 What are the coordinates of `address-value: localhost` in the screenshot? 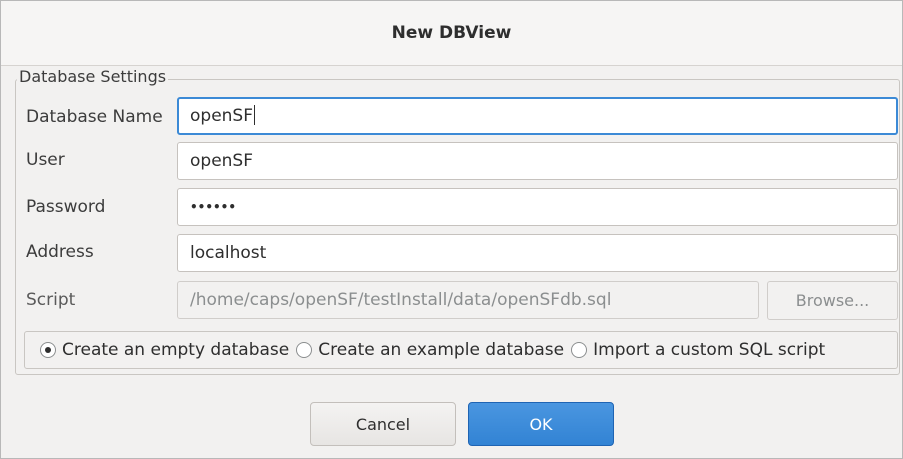 It's located at (228, 253).